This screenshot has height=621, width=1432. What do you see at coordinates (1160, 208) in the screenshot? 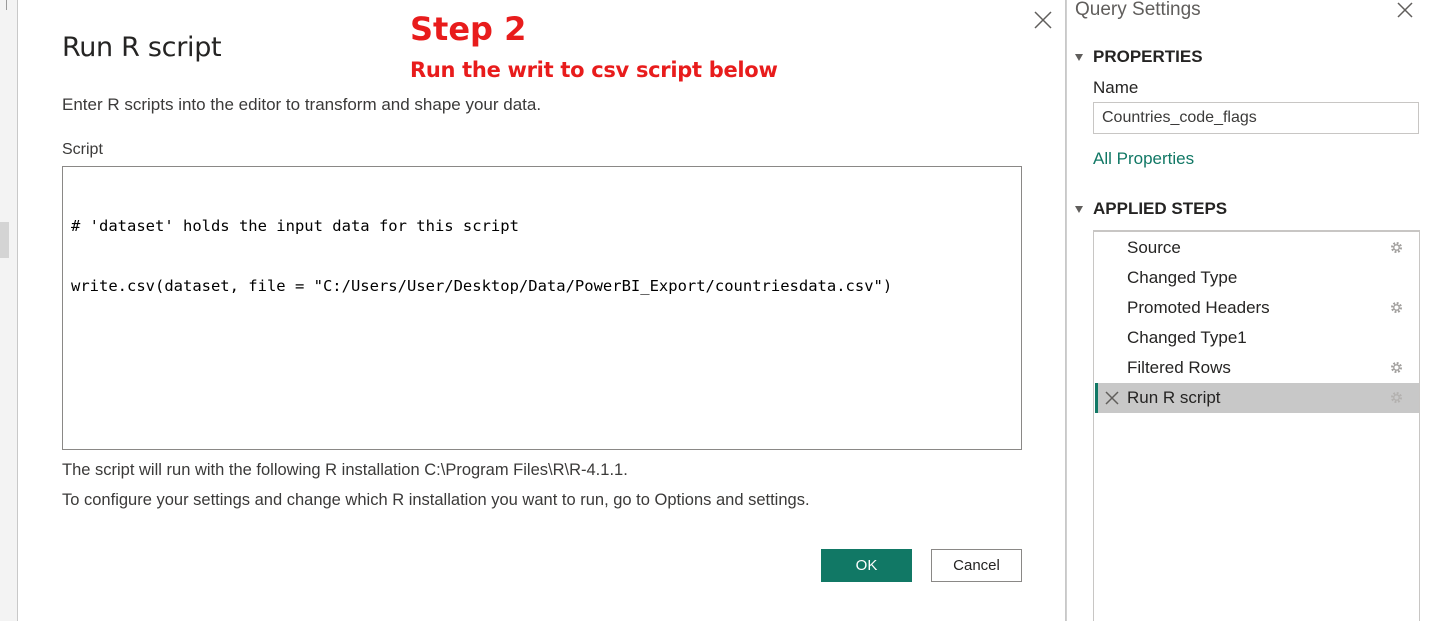
I see `applied-steps-header-label: APPLIED STEPS` at bounding box center [1160, 208].